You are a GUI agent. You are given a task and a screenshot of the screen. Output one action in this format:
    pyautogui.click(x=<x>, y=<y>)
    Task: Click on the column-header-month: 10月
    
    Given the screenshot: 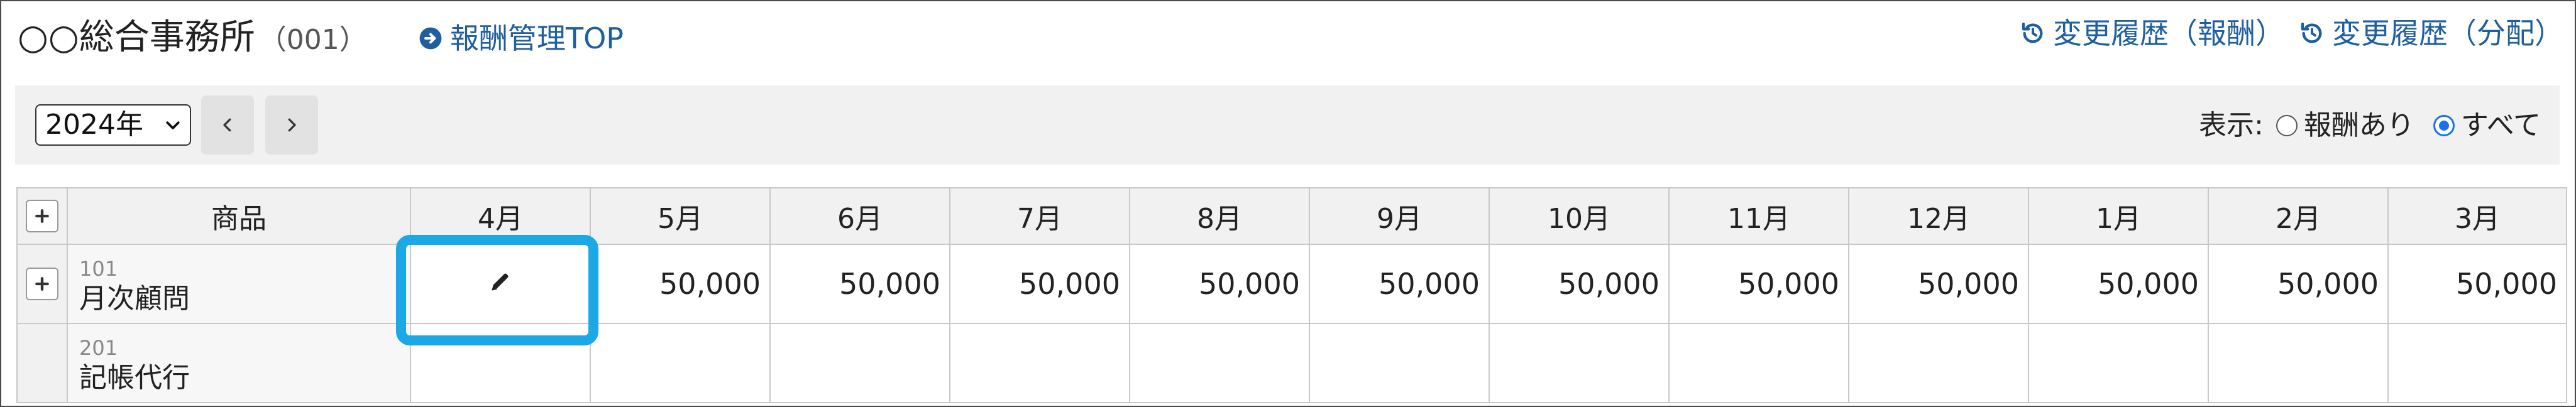 What is the action you would take?
    pyautogui.click(x=1580, y=216)
    